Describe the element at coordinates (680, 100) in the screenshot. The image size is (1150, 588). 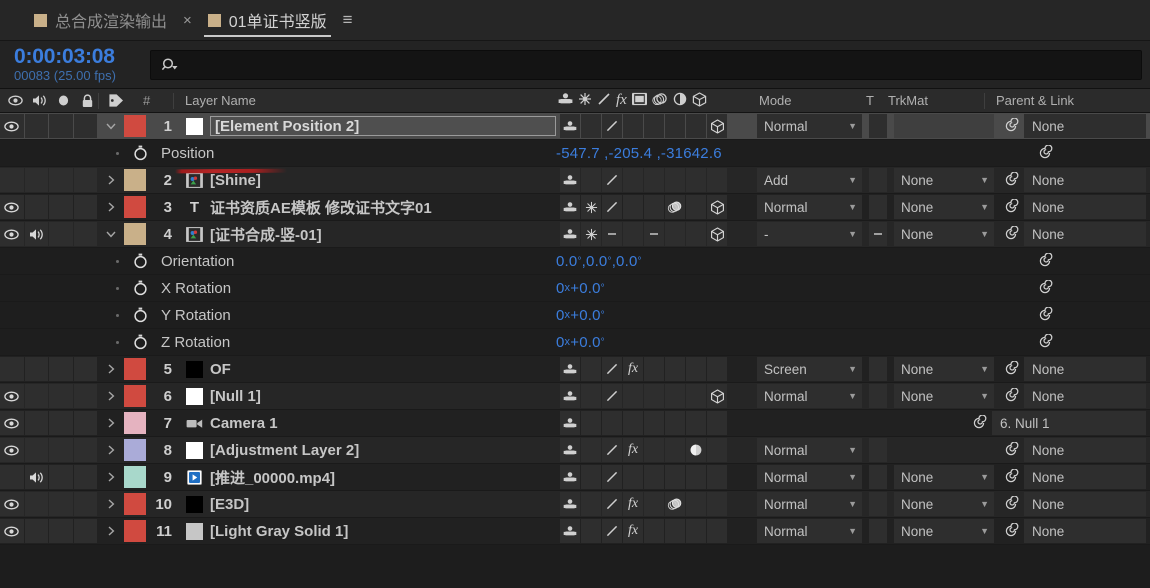
I see `adjustment-icon` at that location.